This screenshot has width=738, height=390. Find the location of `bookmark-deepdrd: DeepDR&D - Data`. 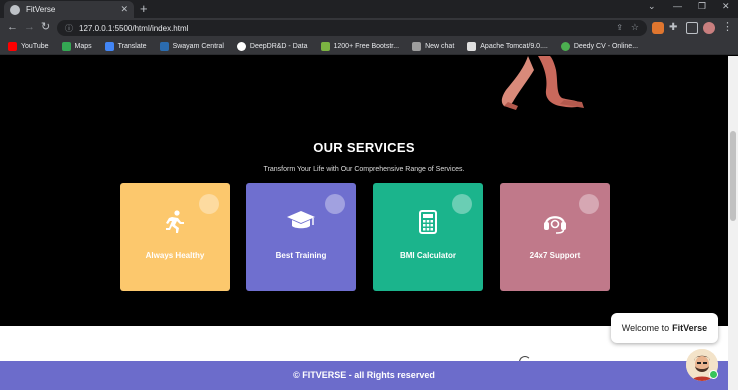

bookmark-deepdrd: DeepDR&D - Data is located at coordinates (272, 46).